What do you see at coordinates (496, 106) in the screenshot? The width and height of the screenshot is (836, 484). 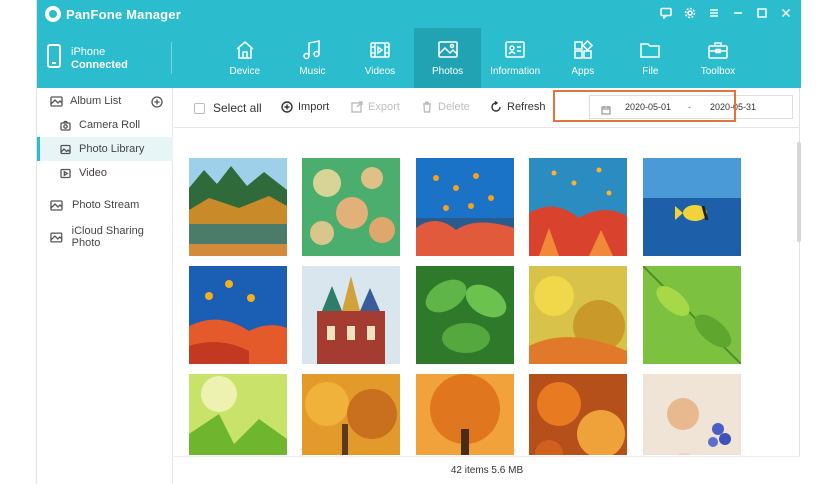 I see `refresh-icon` at bounding box center [496, 106].